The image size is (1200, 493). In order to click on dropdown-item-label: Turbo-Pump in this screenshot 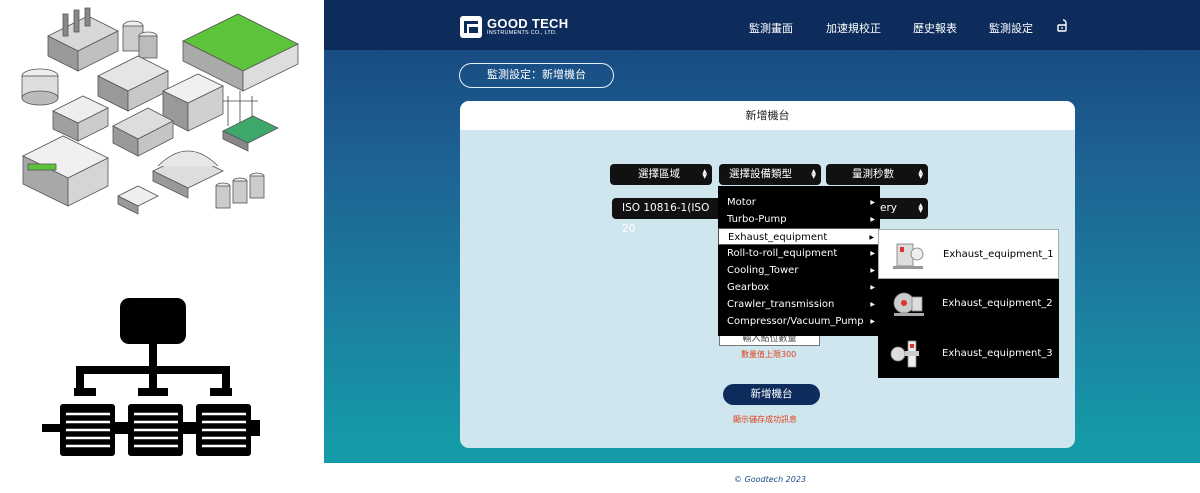, I will do `click(757, 219)`.